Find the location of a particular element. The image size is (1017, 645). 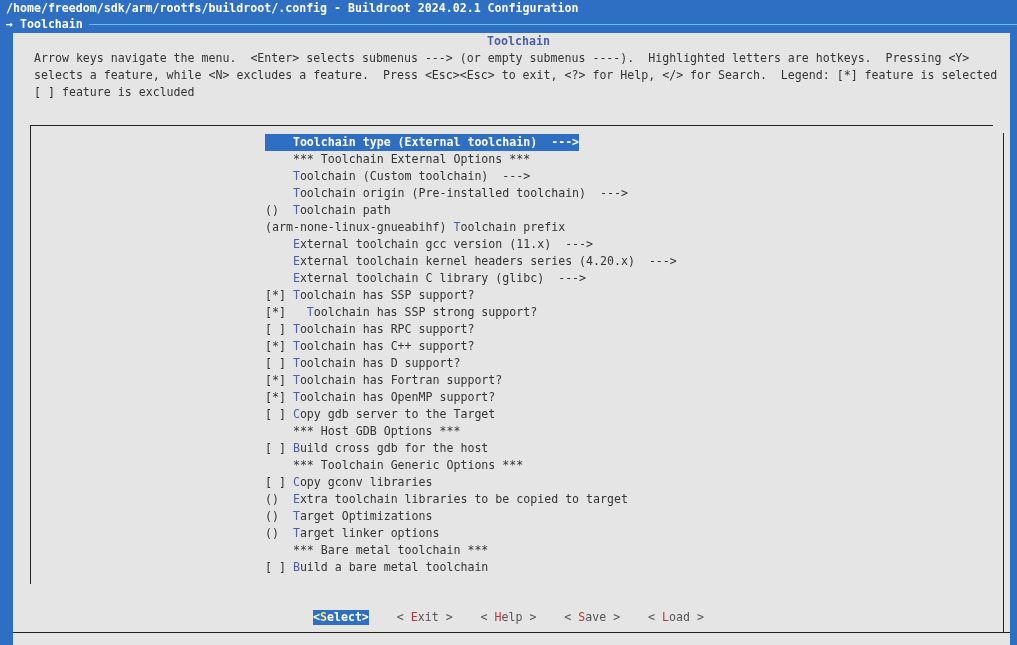

menu-item: *** Host GDB Options *** is located at coordinates (363, 431).